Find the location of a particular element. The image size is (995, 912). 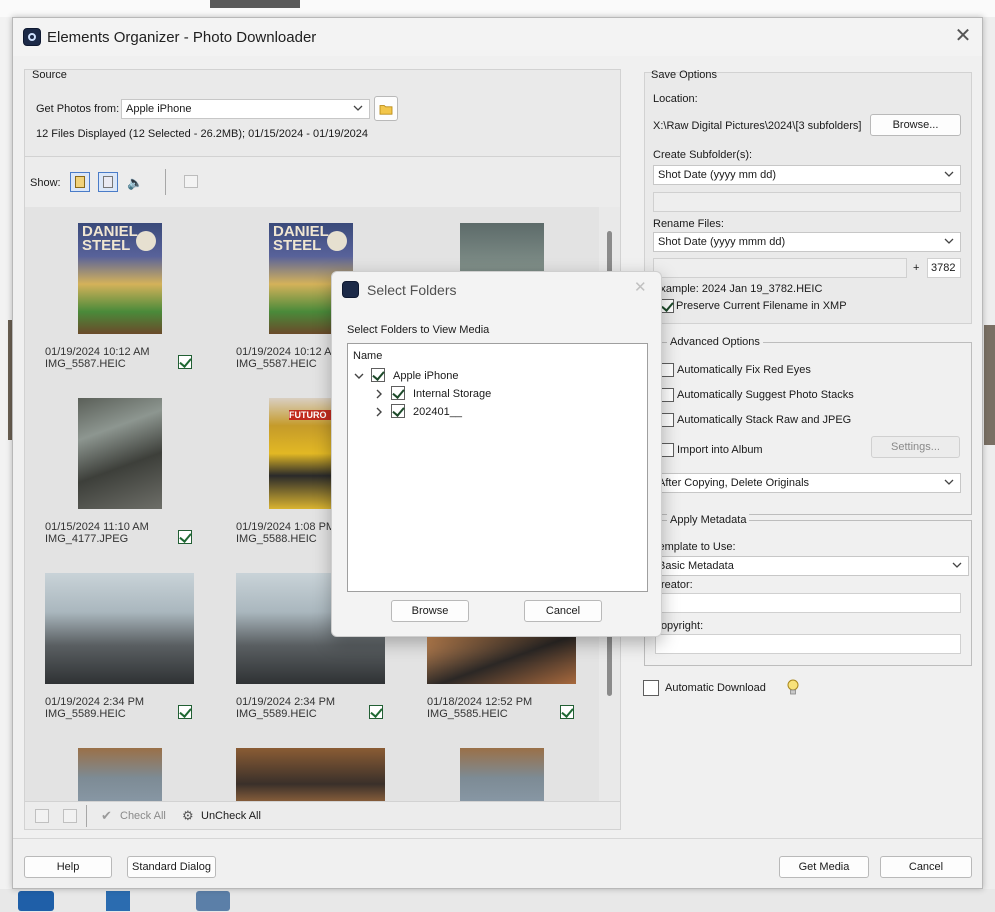

template-label: Template to Use: is located at coordinates (694, 547).